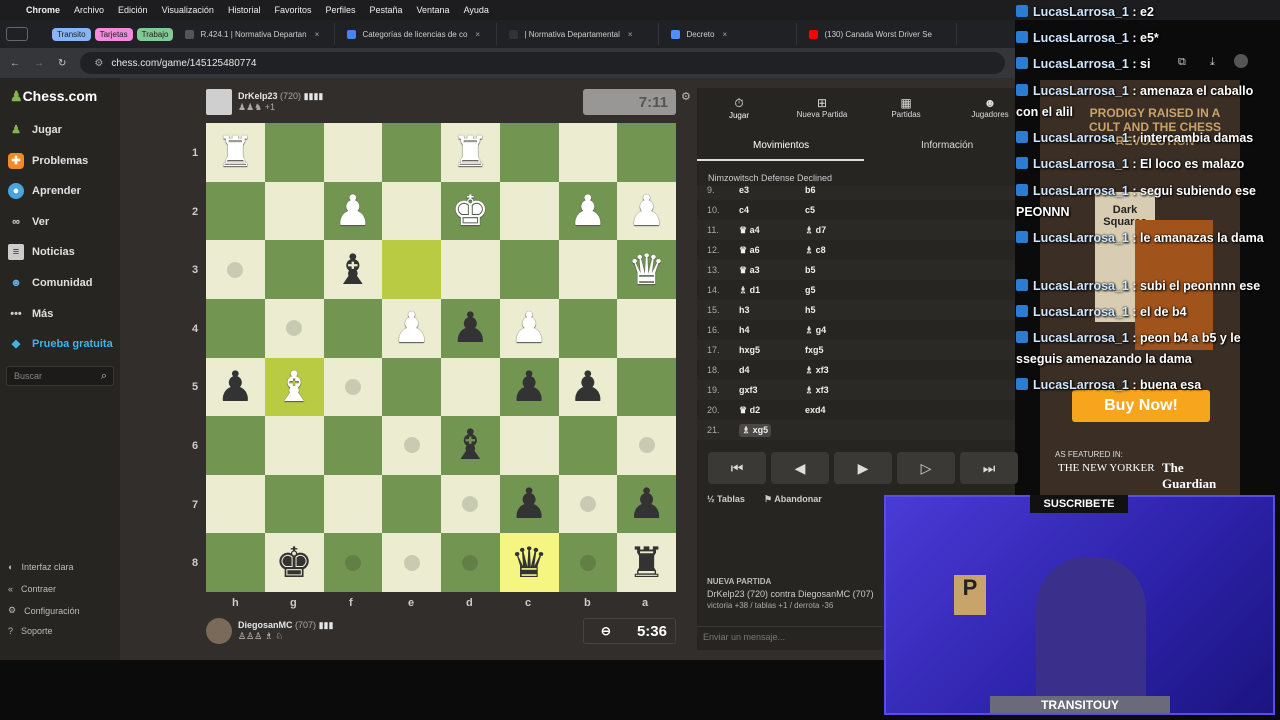 This screenshot has height=720, width=1280. I want to click on board-square: ♚, so click(294, 562).